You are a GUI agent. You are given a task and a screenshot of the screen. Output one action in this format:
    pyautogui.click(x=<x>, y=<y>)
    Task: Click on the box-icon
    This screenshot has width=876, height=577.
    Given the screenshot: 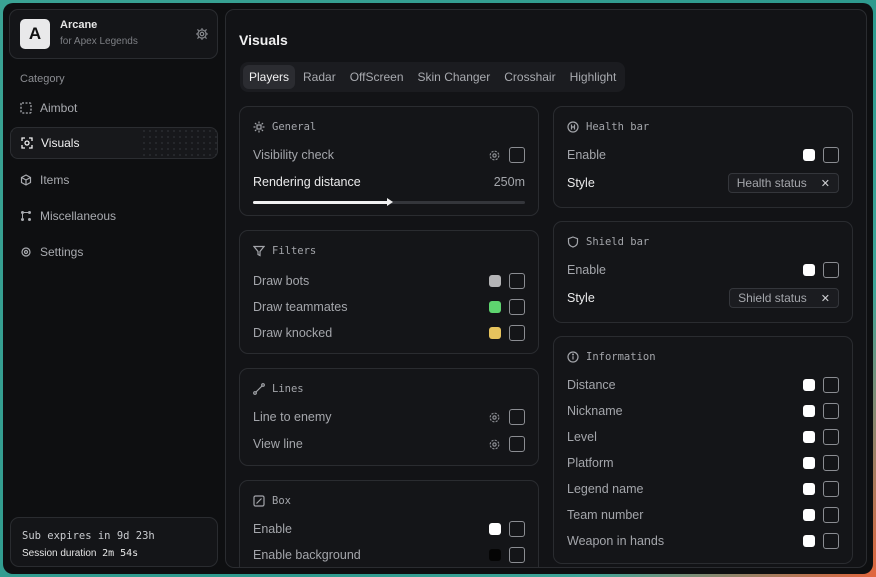 What is the action you would take?
    pyautogui.click(x=259, y=501)
    